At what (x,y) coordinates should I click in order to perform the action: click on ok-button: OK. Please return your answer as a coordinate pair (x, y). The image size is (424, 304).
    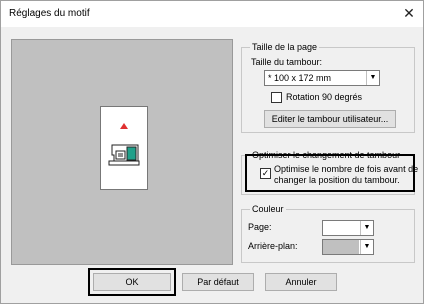
    Looking at the image, I should click on (132, 282).